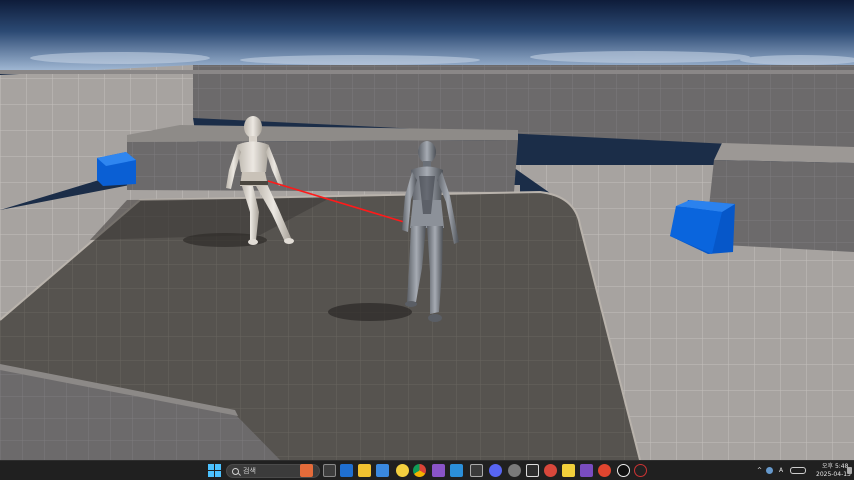  Describe the element at coordinates (568, 470) in the screenshot. I see `sticky-notes-icon` at that location.